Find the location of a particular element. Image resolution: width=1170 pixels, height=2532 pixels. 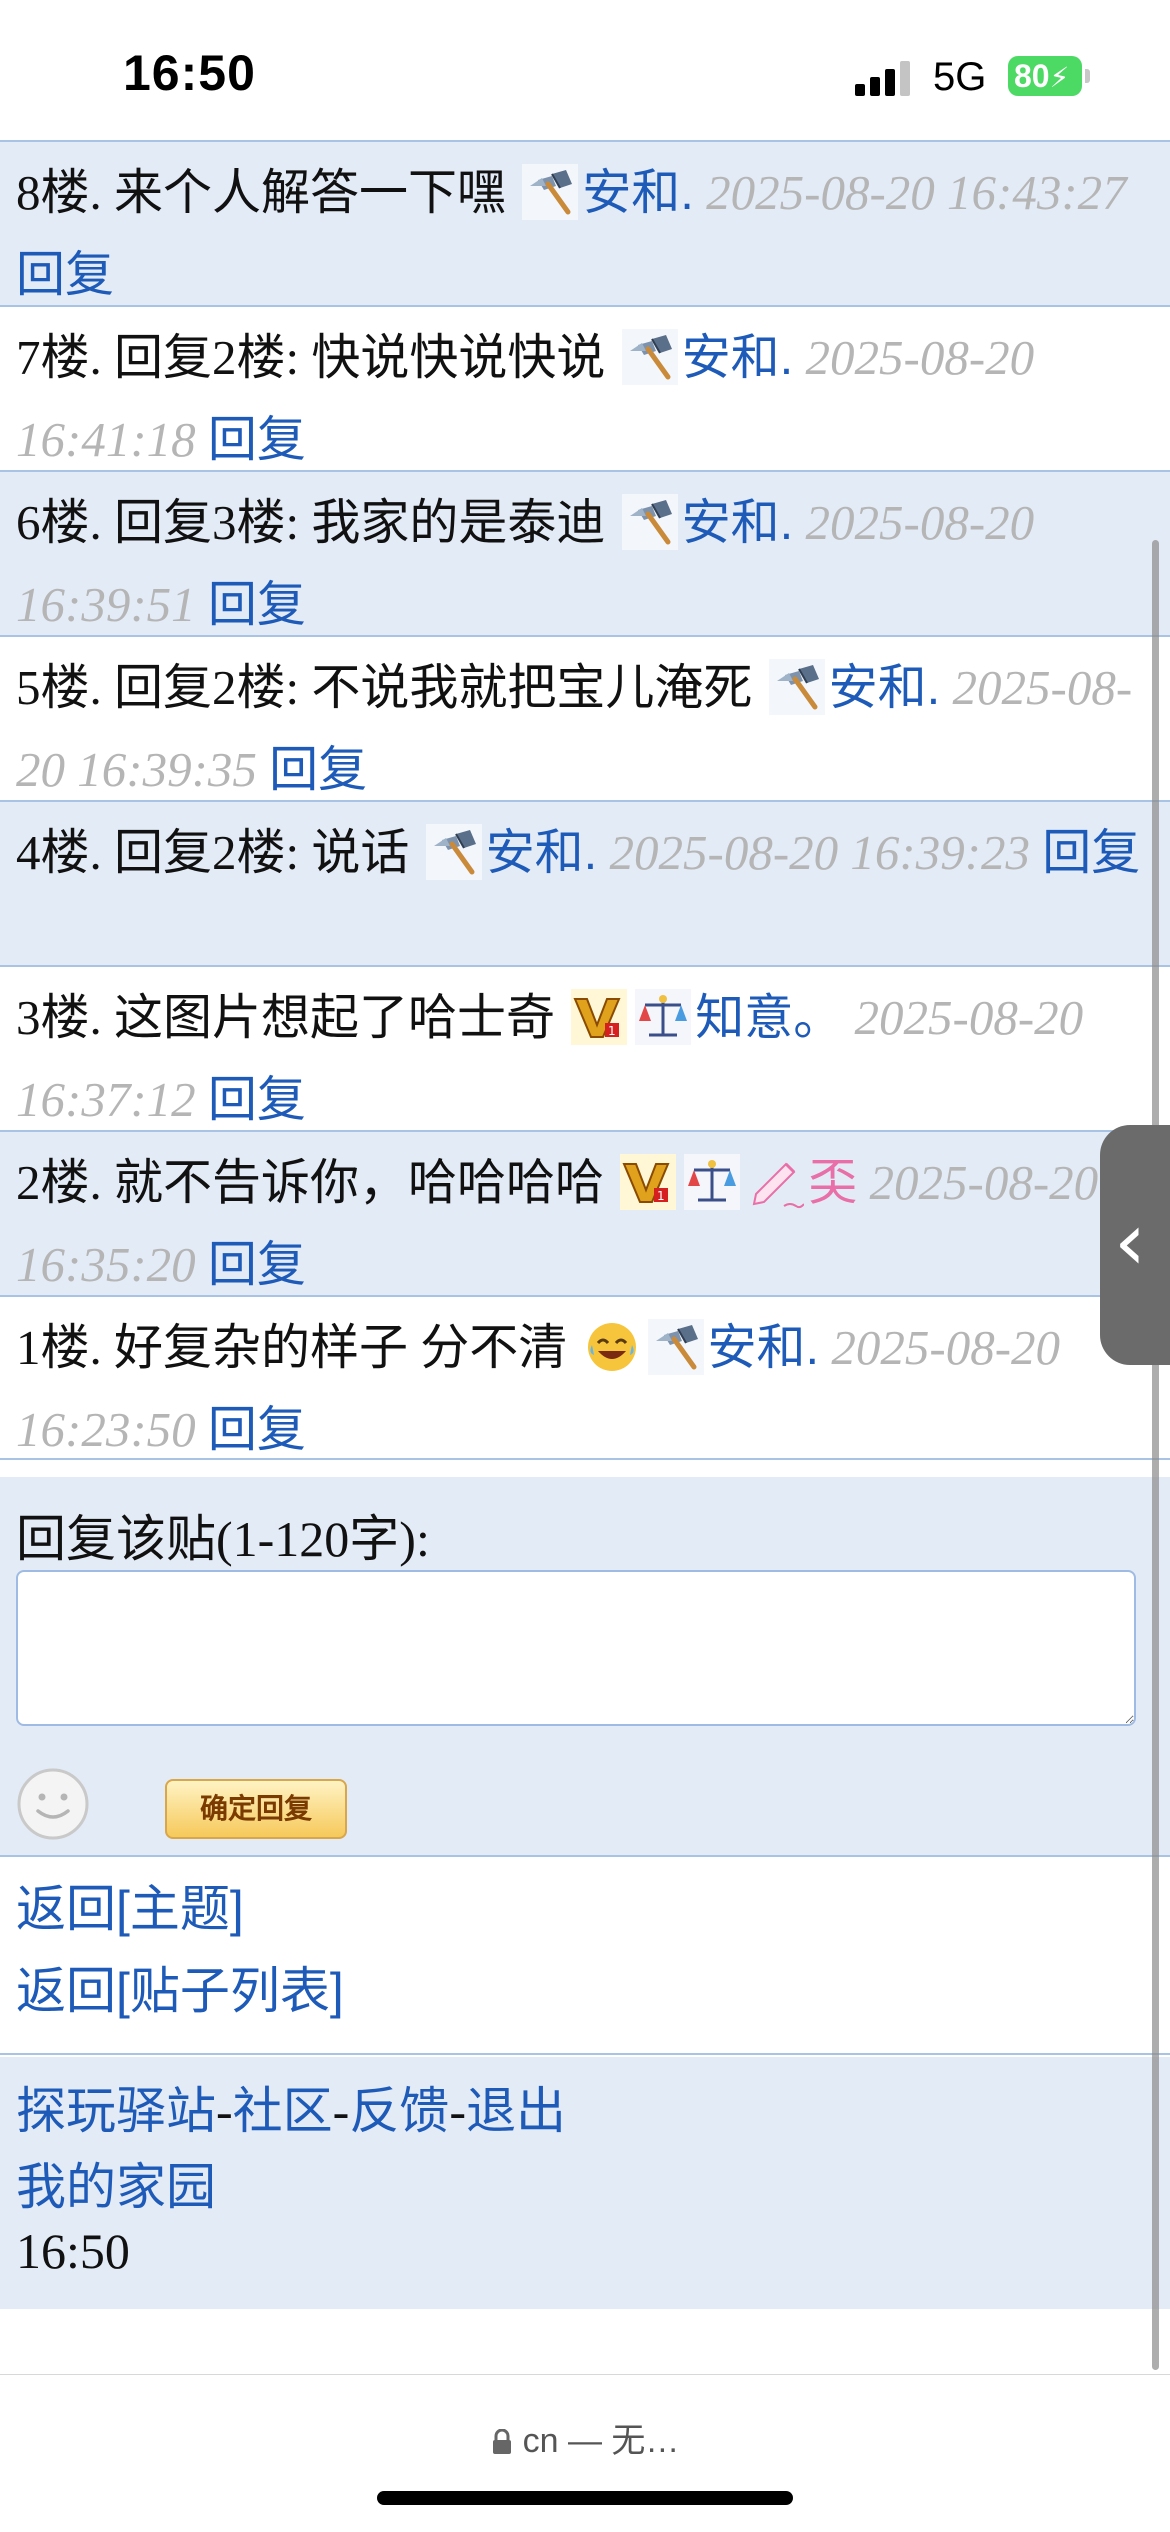

post-text: 回复2楼: 不说我就把宝儿淹死 is located at coordinates (427, 687).